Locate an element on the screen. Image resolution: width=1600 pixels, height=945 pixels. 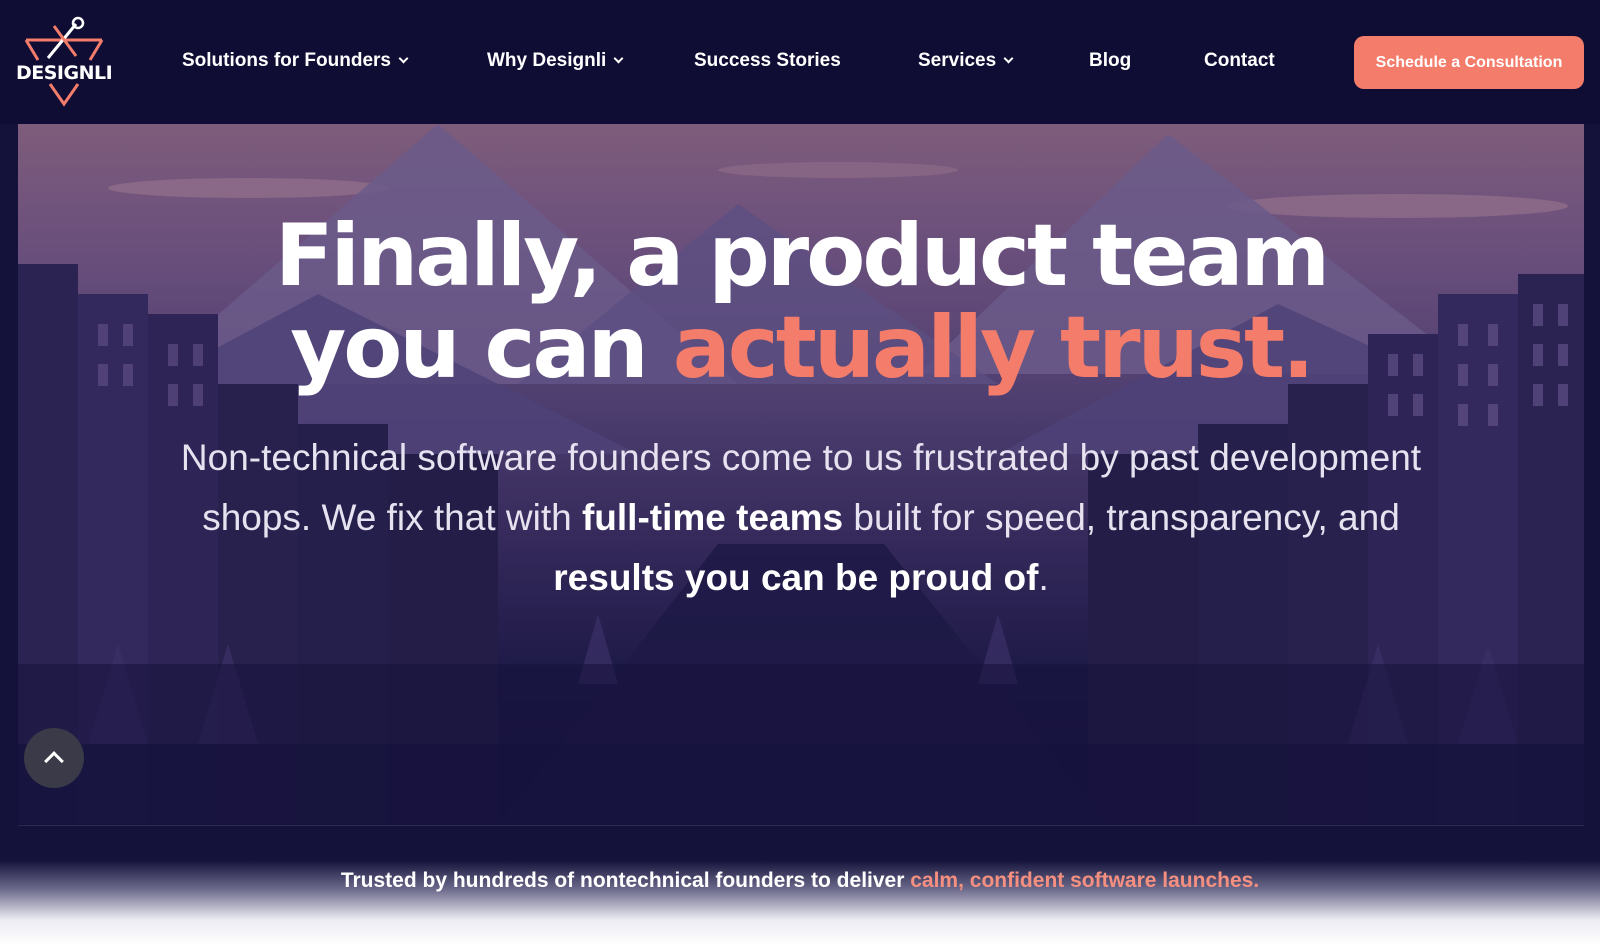
nav-item-solutions-for-founders: Solutions for Founders is located at coordinates (295, 61).